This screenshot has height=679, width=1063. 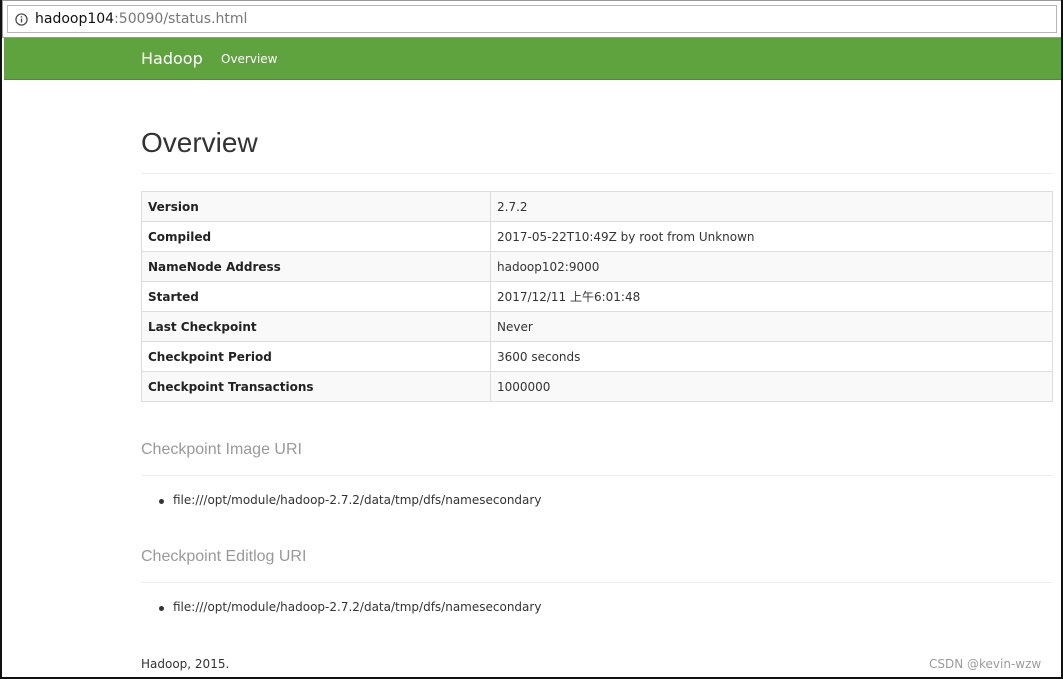 What do you see at coordinates (316, 266) in the screenshot?
I see `row-key: NameNode Address` at bounding box center [316, 266].